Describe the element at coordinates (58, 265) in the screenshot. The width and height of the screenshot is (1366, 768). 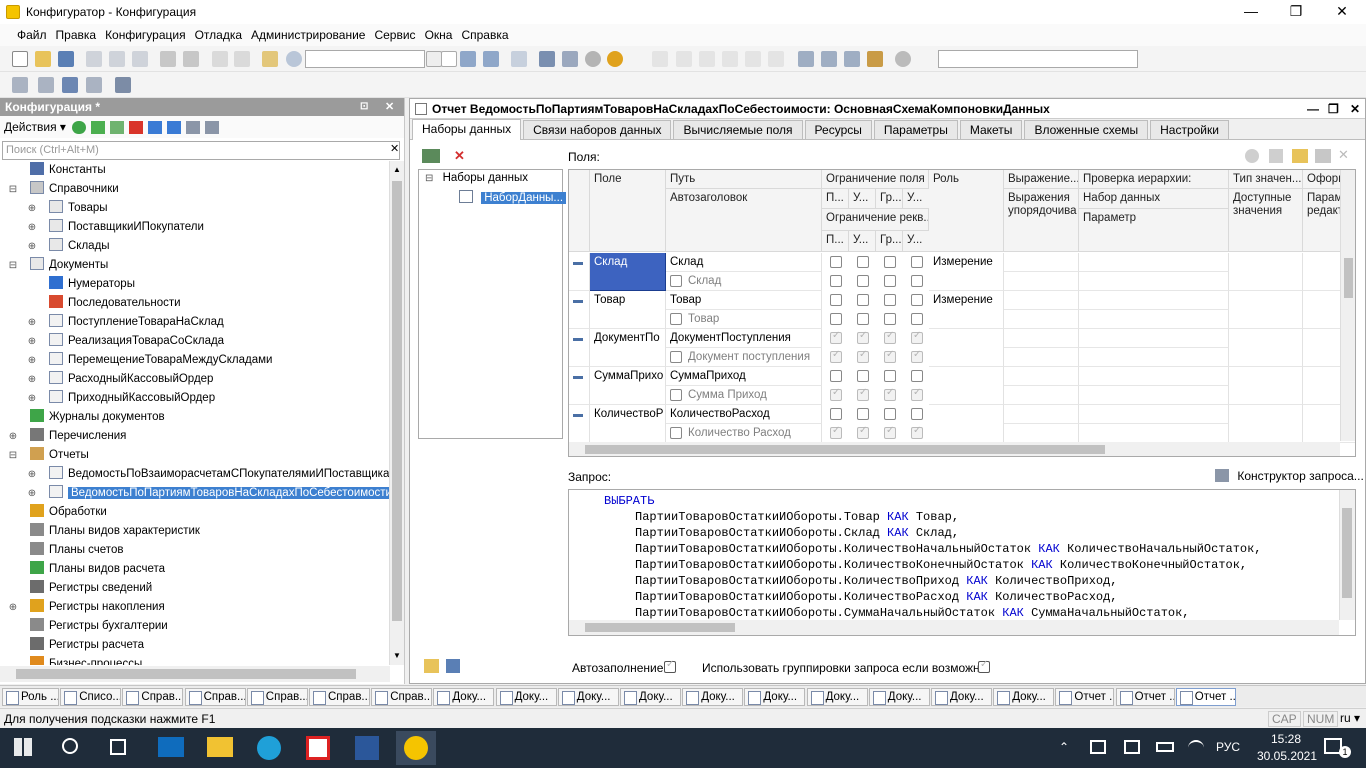
I see `tree-item-documents: ⊟ Документы` at that location.